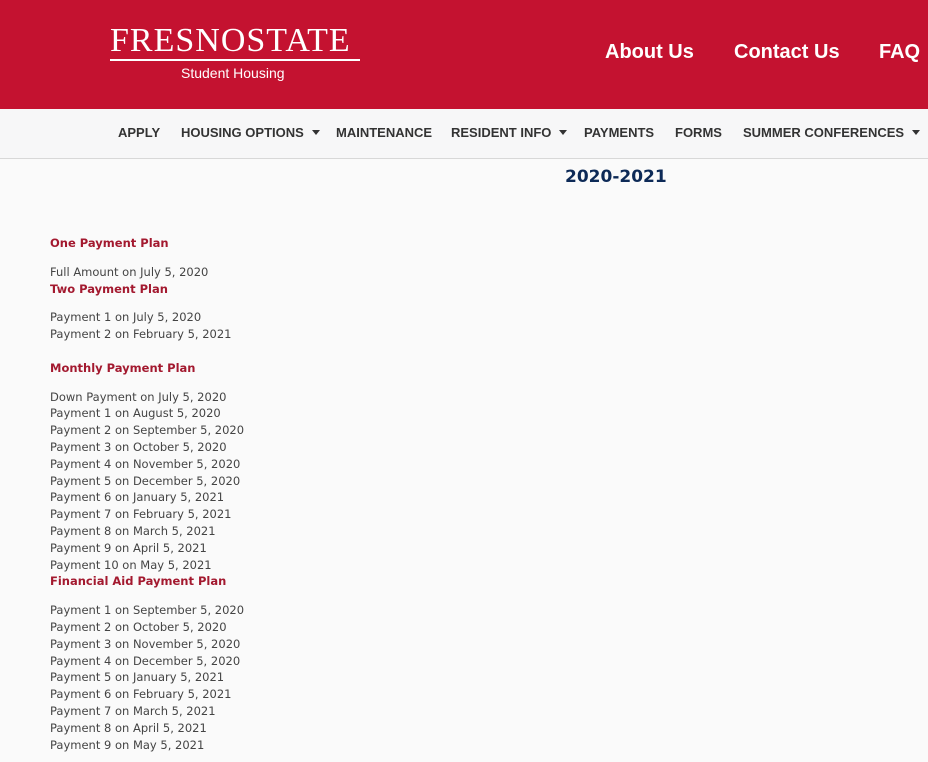 The height and width of the screenshot is (762, 928). I want to click on nav-resident-info: RESIDENT INFO, so click(509, 132).